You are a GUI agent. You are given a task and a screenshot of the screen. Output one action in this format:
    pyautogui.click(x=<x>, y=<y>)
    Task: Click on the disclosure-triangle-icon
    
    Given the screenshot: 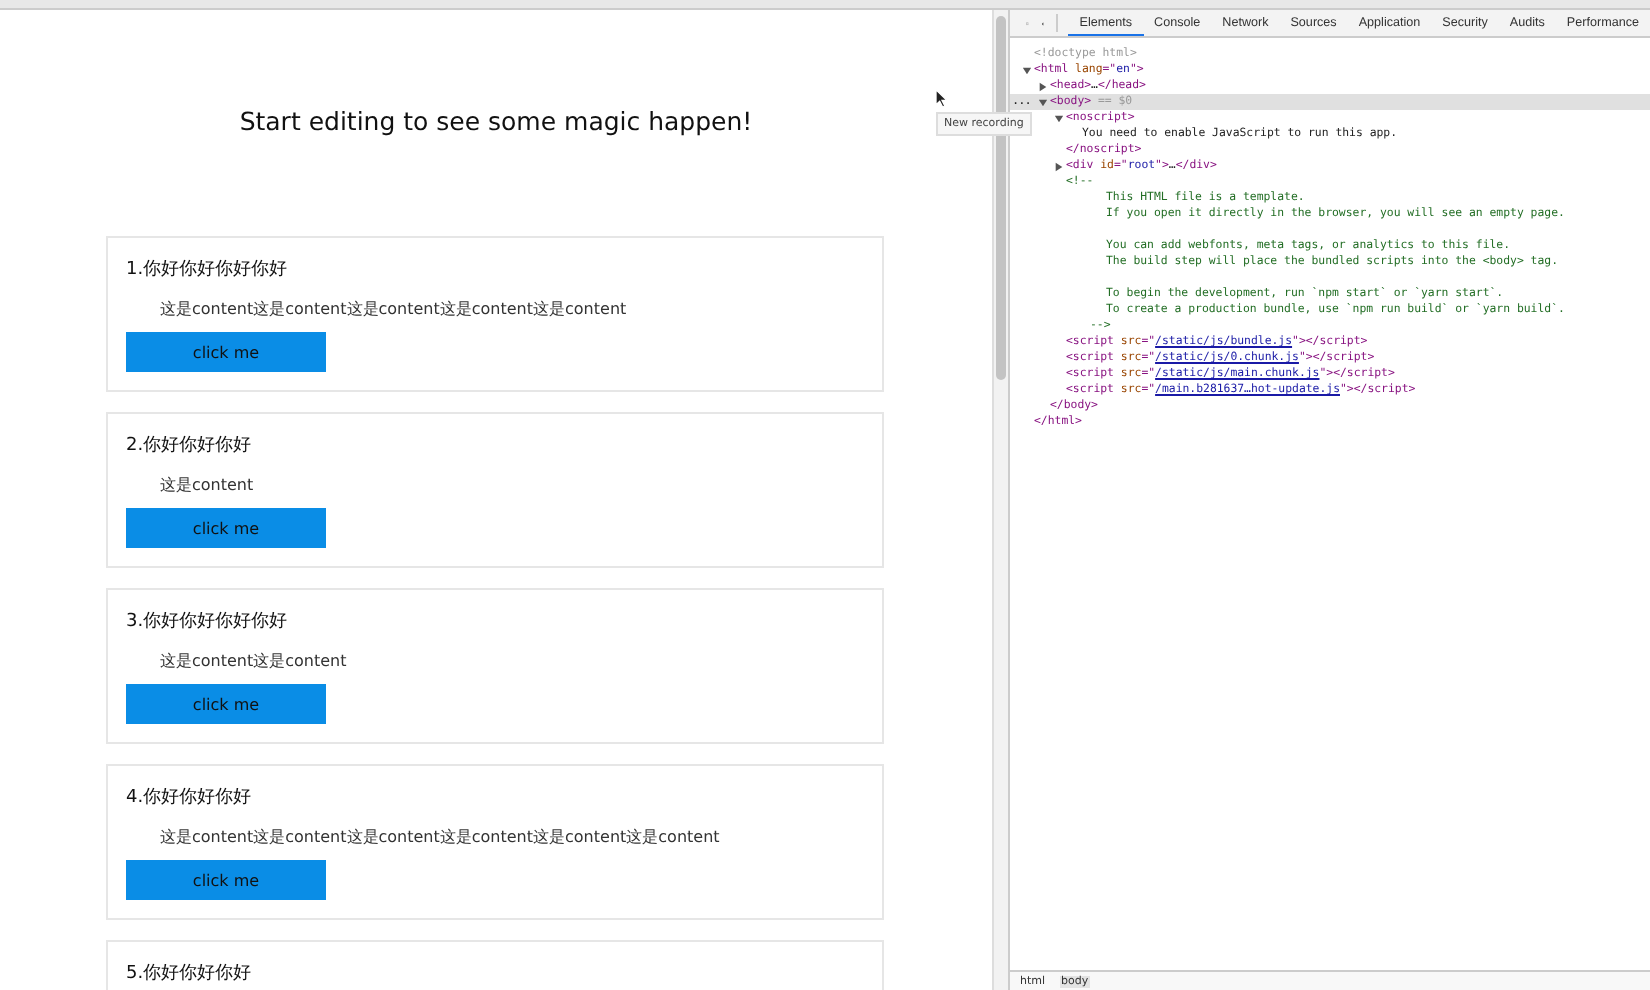 What is the action you would take?
    pyautogui.click(x=1059, y=166)
    